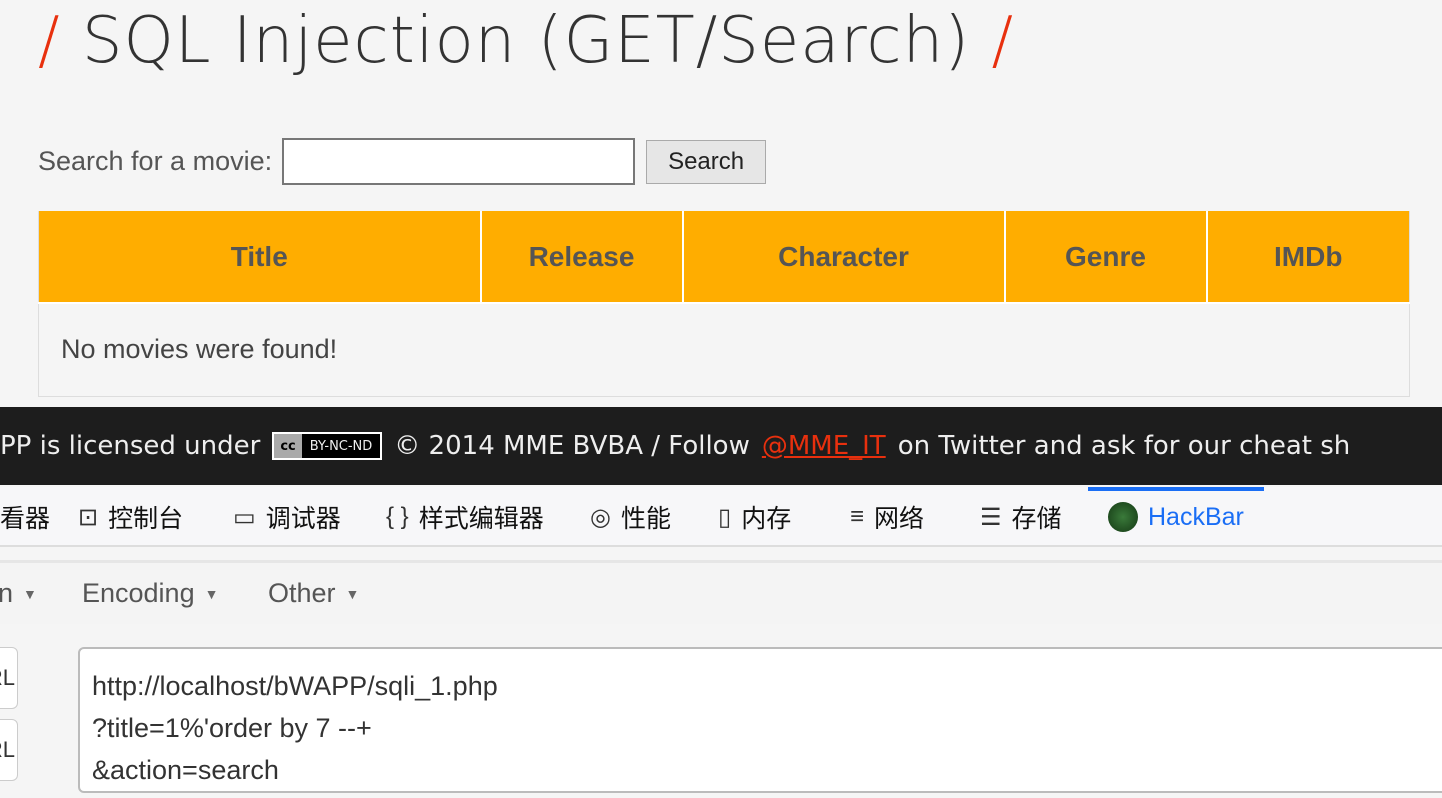 The height and width of the screenshot is (798, 1442). I want to click on table-header-row: Title Release Character Genre IMDb, so click(724, 257).